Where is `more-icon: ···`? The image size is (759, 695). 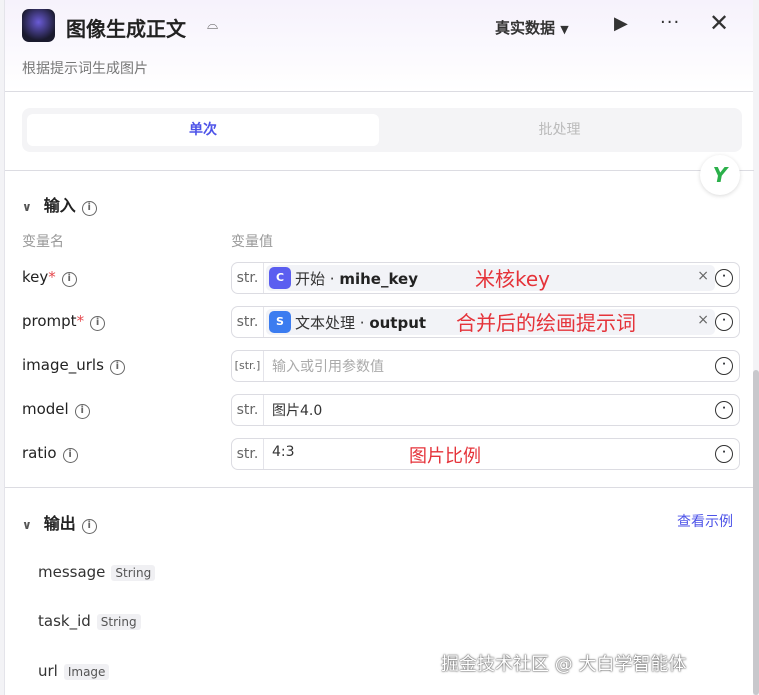
more-icon: ··· is located at coordinates (670, 22).